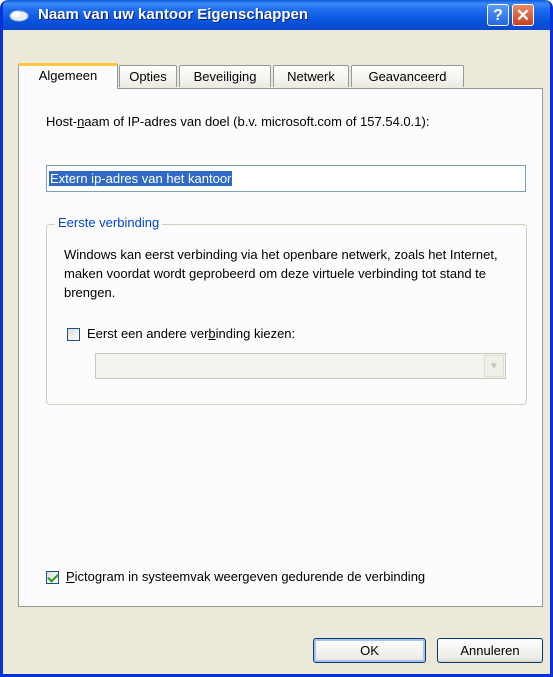  I want to click on network-connection-icon, so click(19, 16).